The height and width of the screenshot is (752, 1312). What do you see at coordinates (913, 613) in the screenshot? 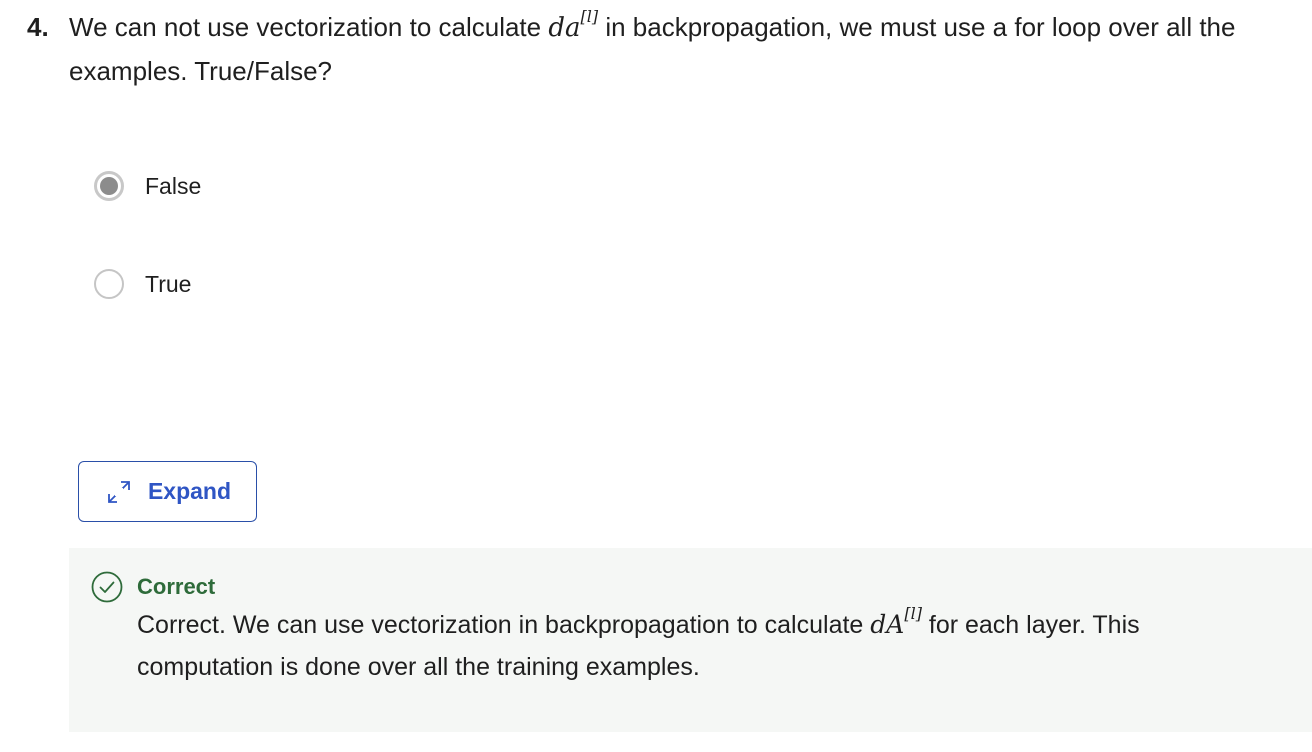
I see `feedback-math-sup: [l]` at bounding box center [913, 613].